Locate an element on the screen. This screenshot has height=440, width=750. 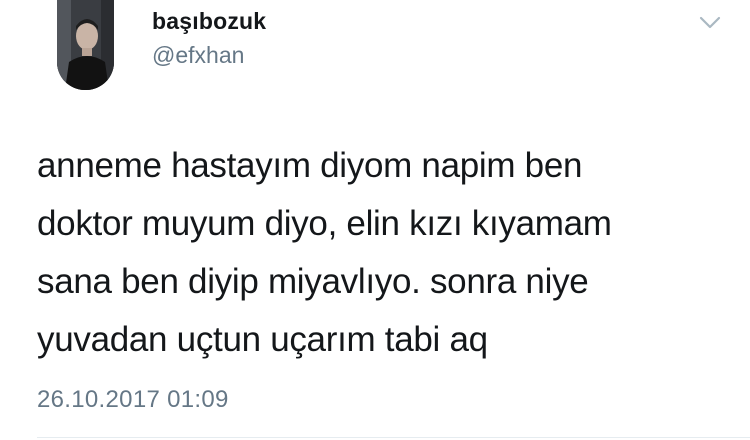
tweet-text-line: anneme hastayım diyom napim ben is located at coordinates (310, 165).